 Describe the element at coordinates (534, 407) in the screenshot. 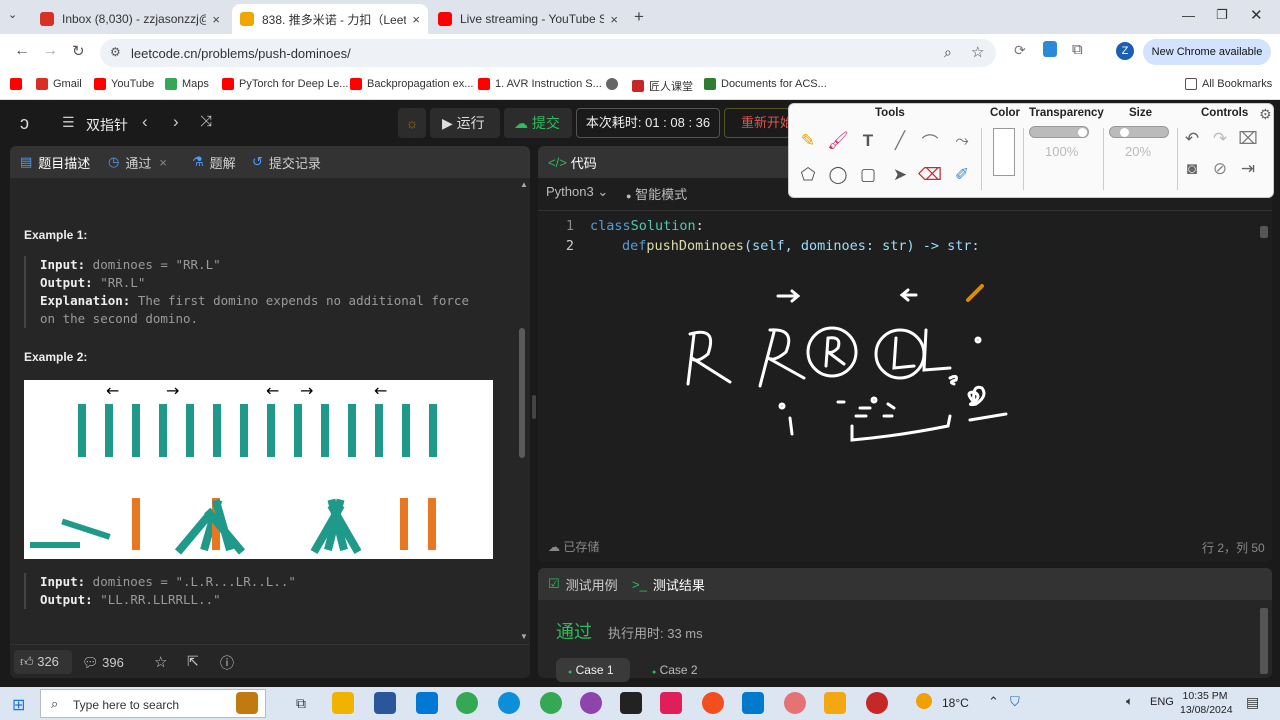

I see `panel-splitter` at that location.